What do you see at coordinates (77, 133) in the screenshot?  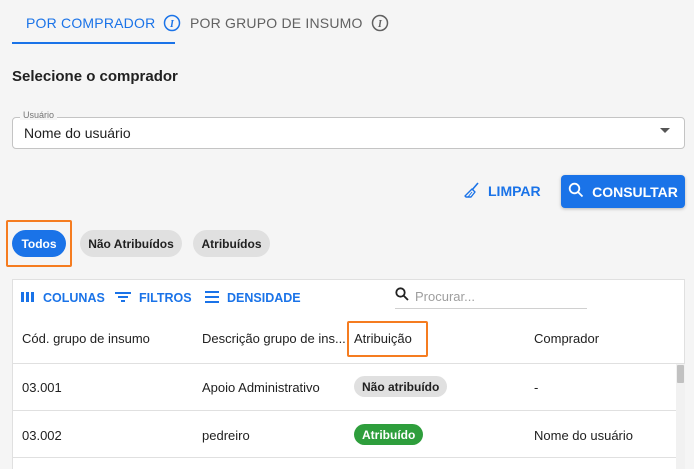 I see `buyer-select-value: Nome do usuário` at bounding box center [77, 133].